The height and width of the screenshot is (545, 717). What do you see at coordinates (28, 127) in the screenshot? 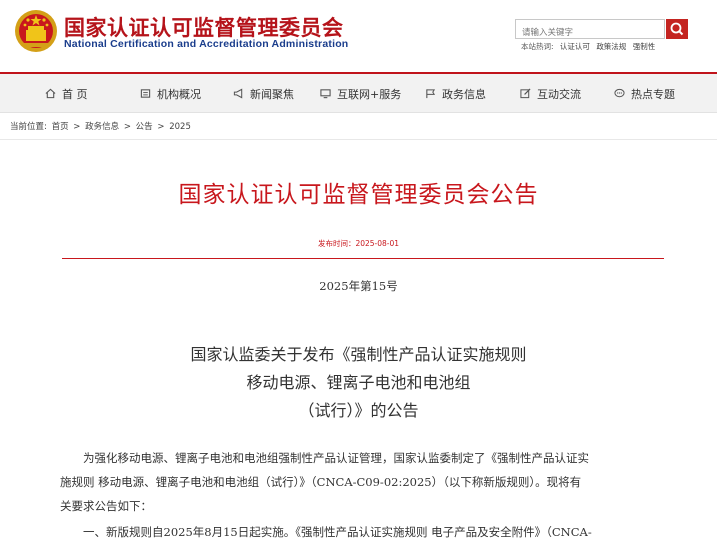
I see `breadcrumb-prefix: 当前位置:` at bounding box center [28, 127].